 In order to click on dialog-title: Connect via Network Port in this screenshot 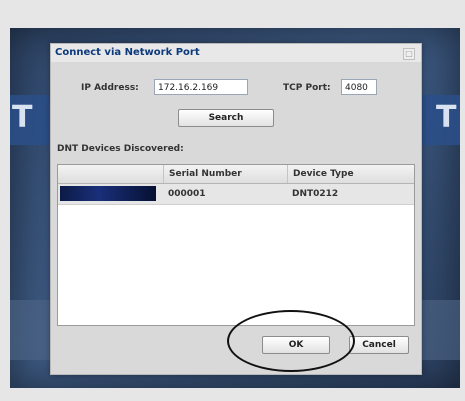, I will do `click(127, 52)`.